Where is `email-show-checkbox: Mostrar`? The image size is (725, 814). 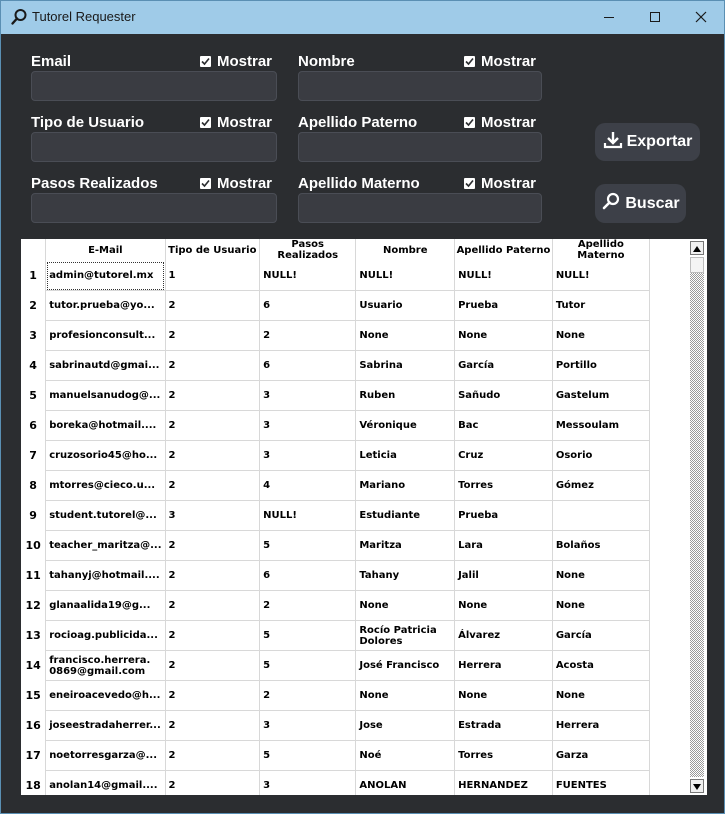
email-show-checkbox: Mostrar is located at coordinates (236, 61).